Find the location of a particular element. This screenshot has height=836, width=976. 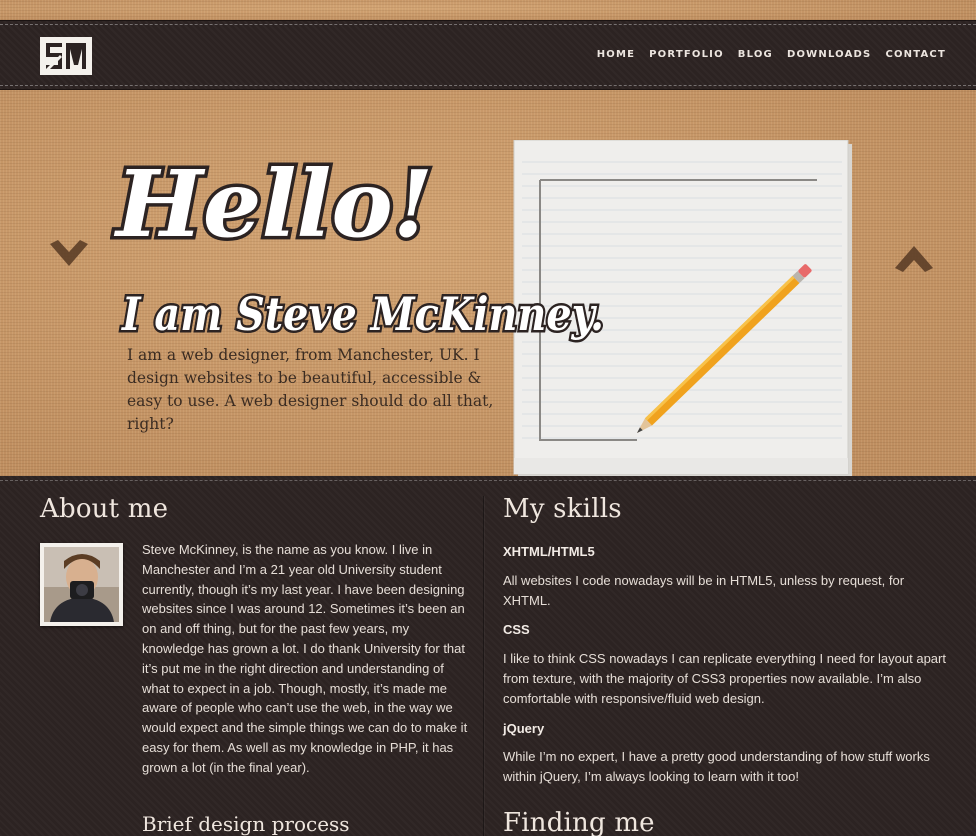

column-divider is located at coordinates (483, 666).